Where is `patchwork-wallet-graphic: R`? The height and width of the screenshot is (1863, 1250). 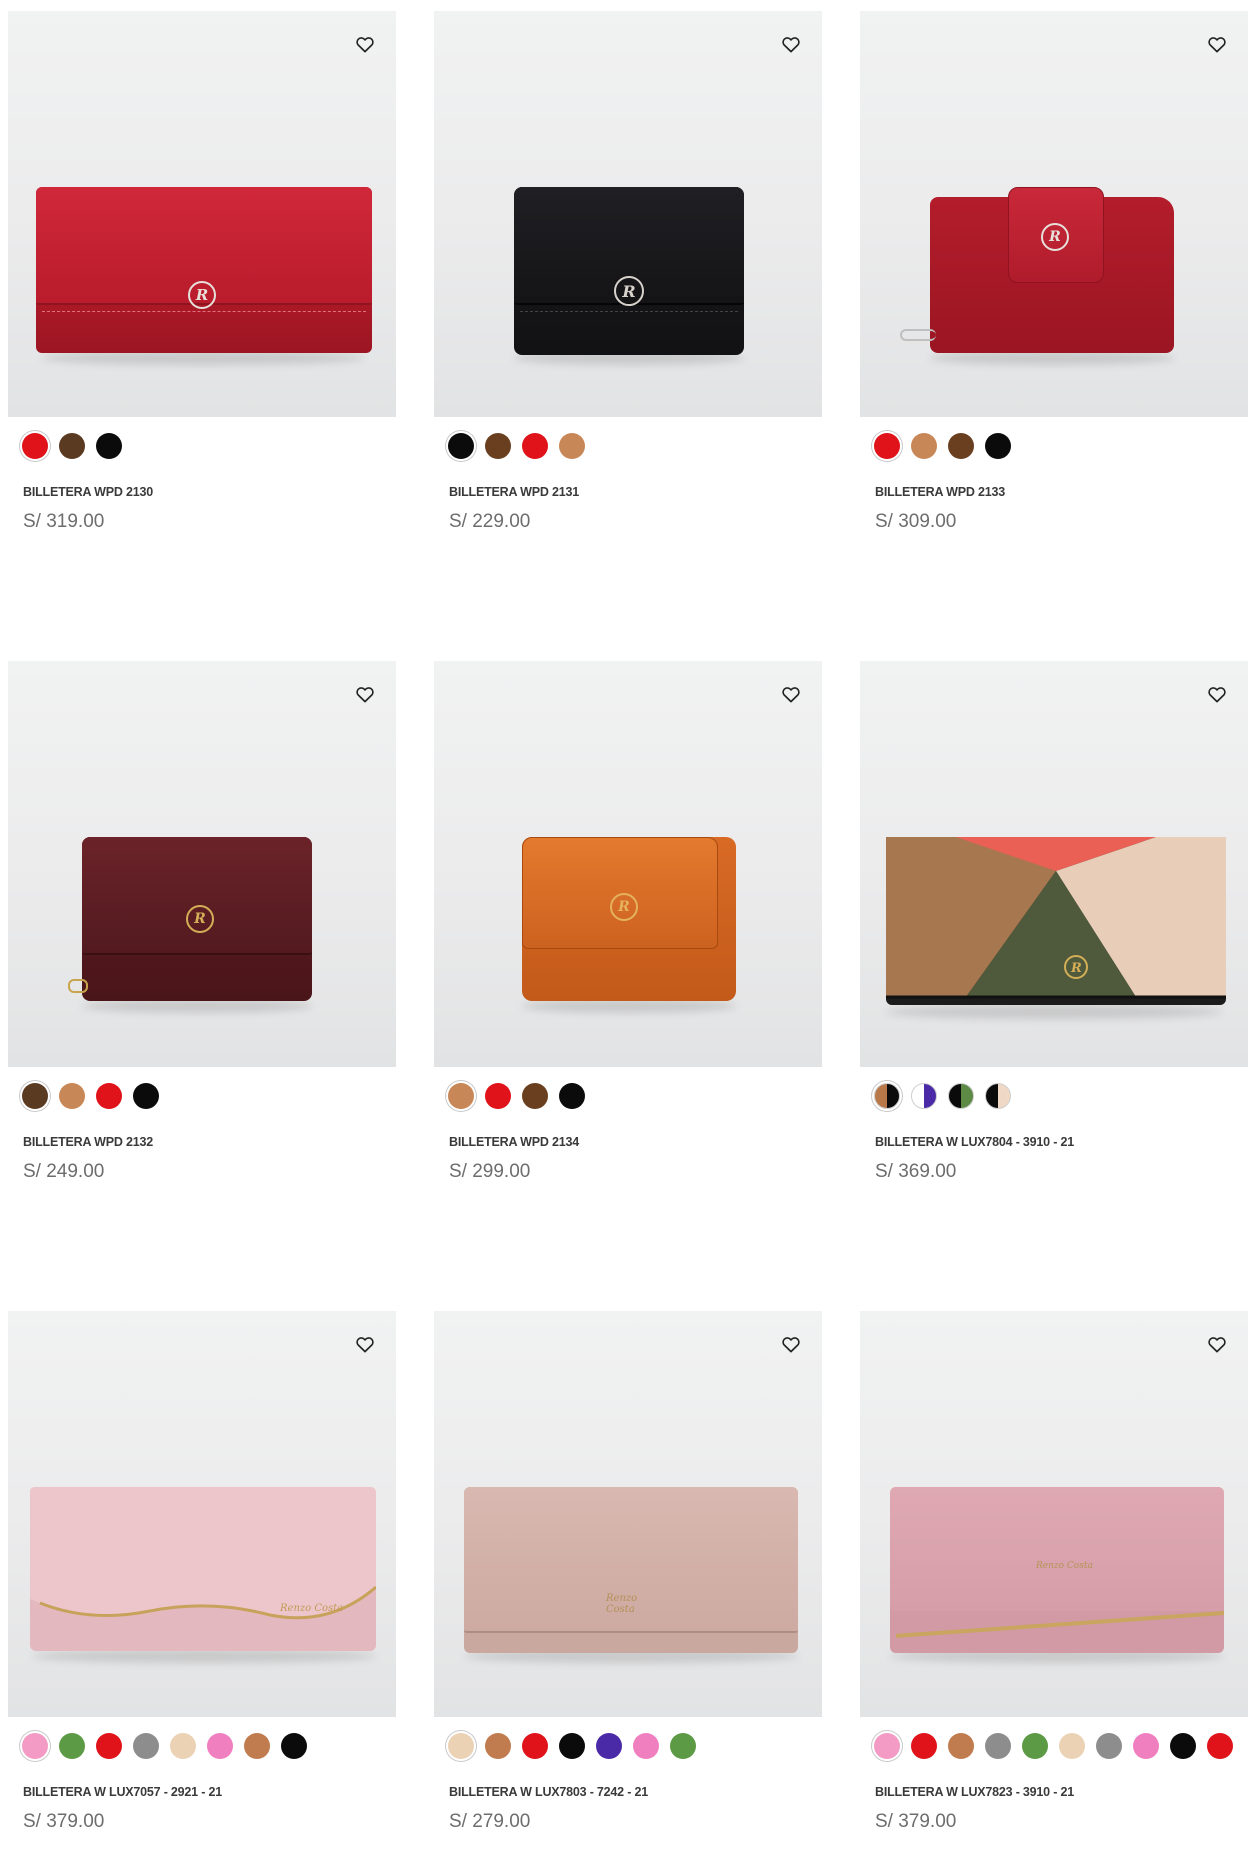 patchwork-wallet-graphic: R is located at coordinates (1056, 921).